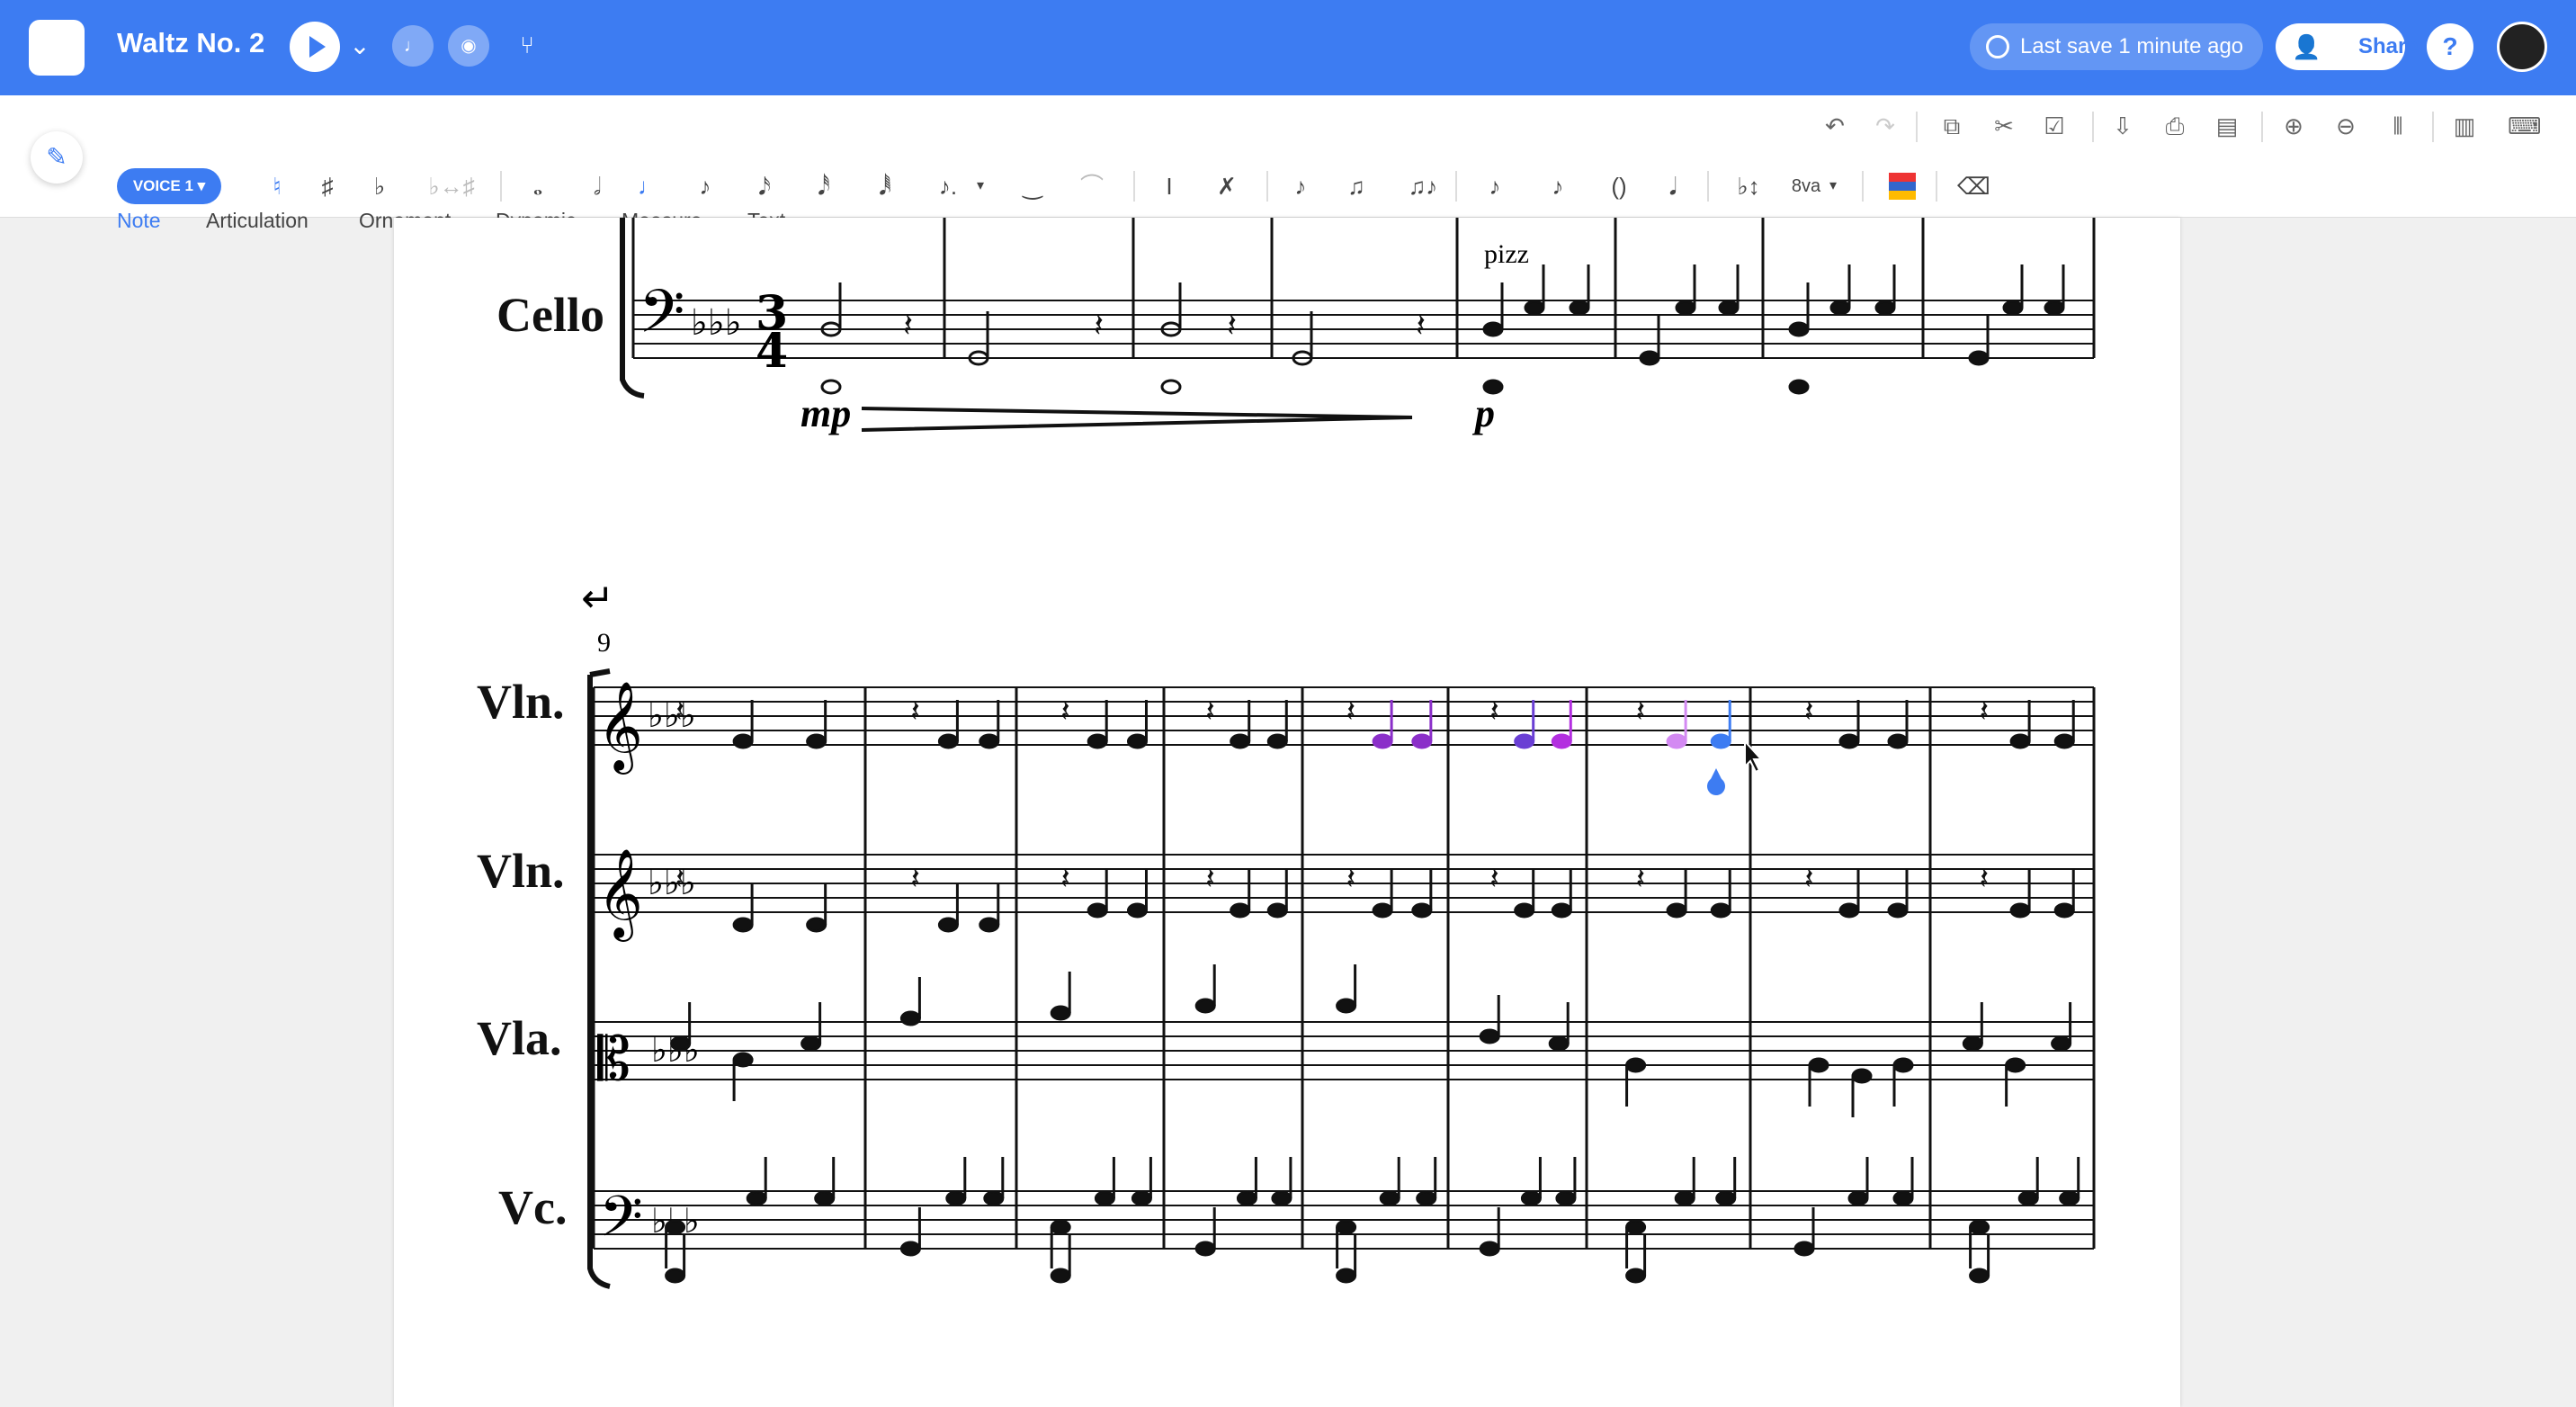  Describe the element at coordinates (764, 186) in the screenshot. I see `sixteenth-note-icon: 𝅘𝅥𝅯` at that location.